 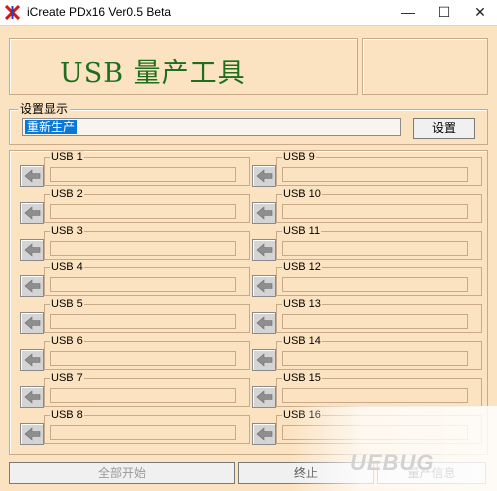 I want to click on app-logo-icon, so click(x=12, y=12).